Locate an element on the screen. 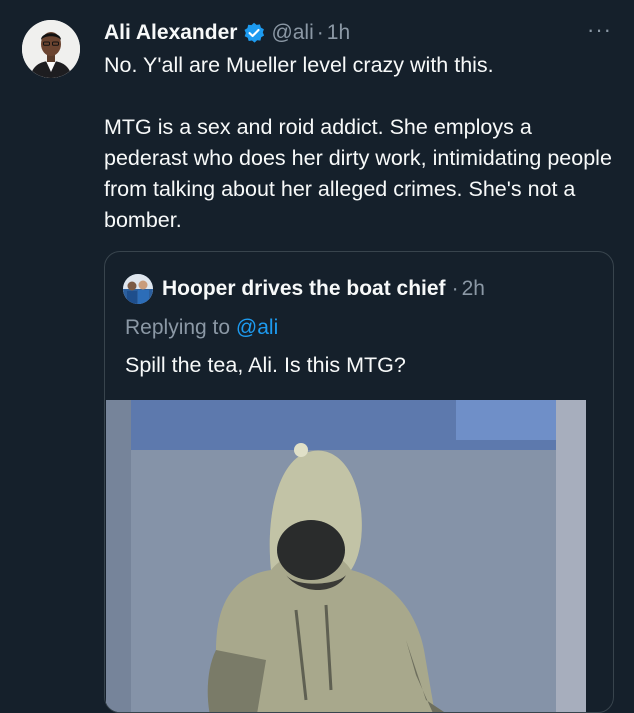 The image size is (634, 713). replying-to-line: Replying to @ali is located at coordinates (201, 328).